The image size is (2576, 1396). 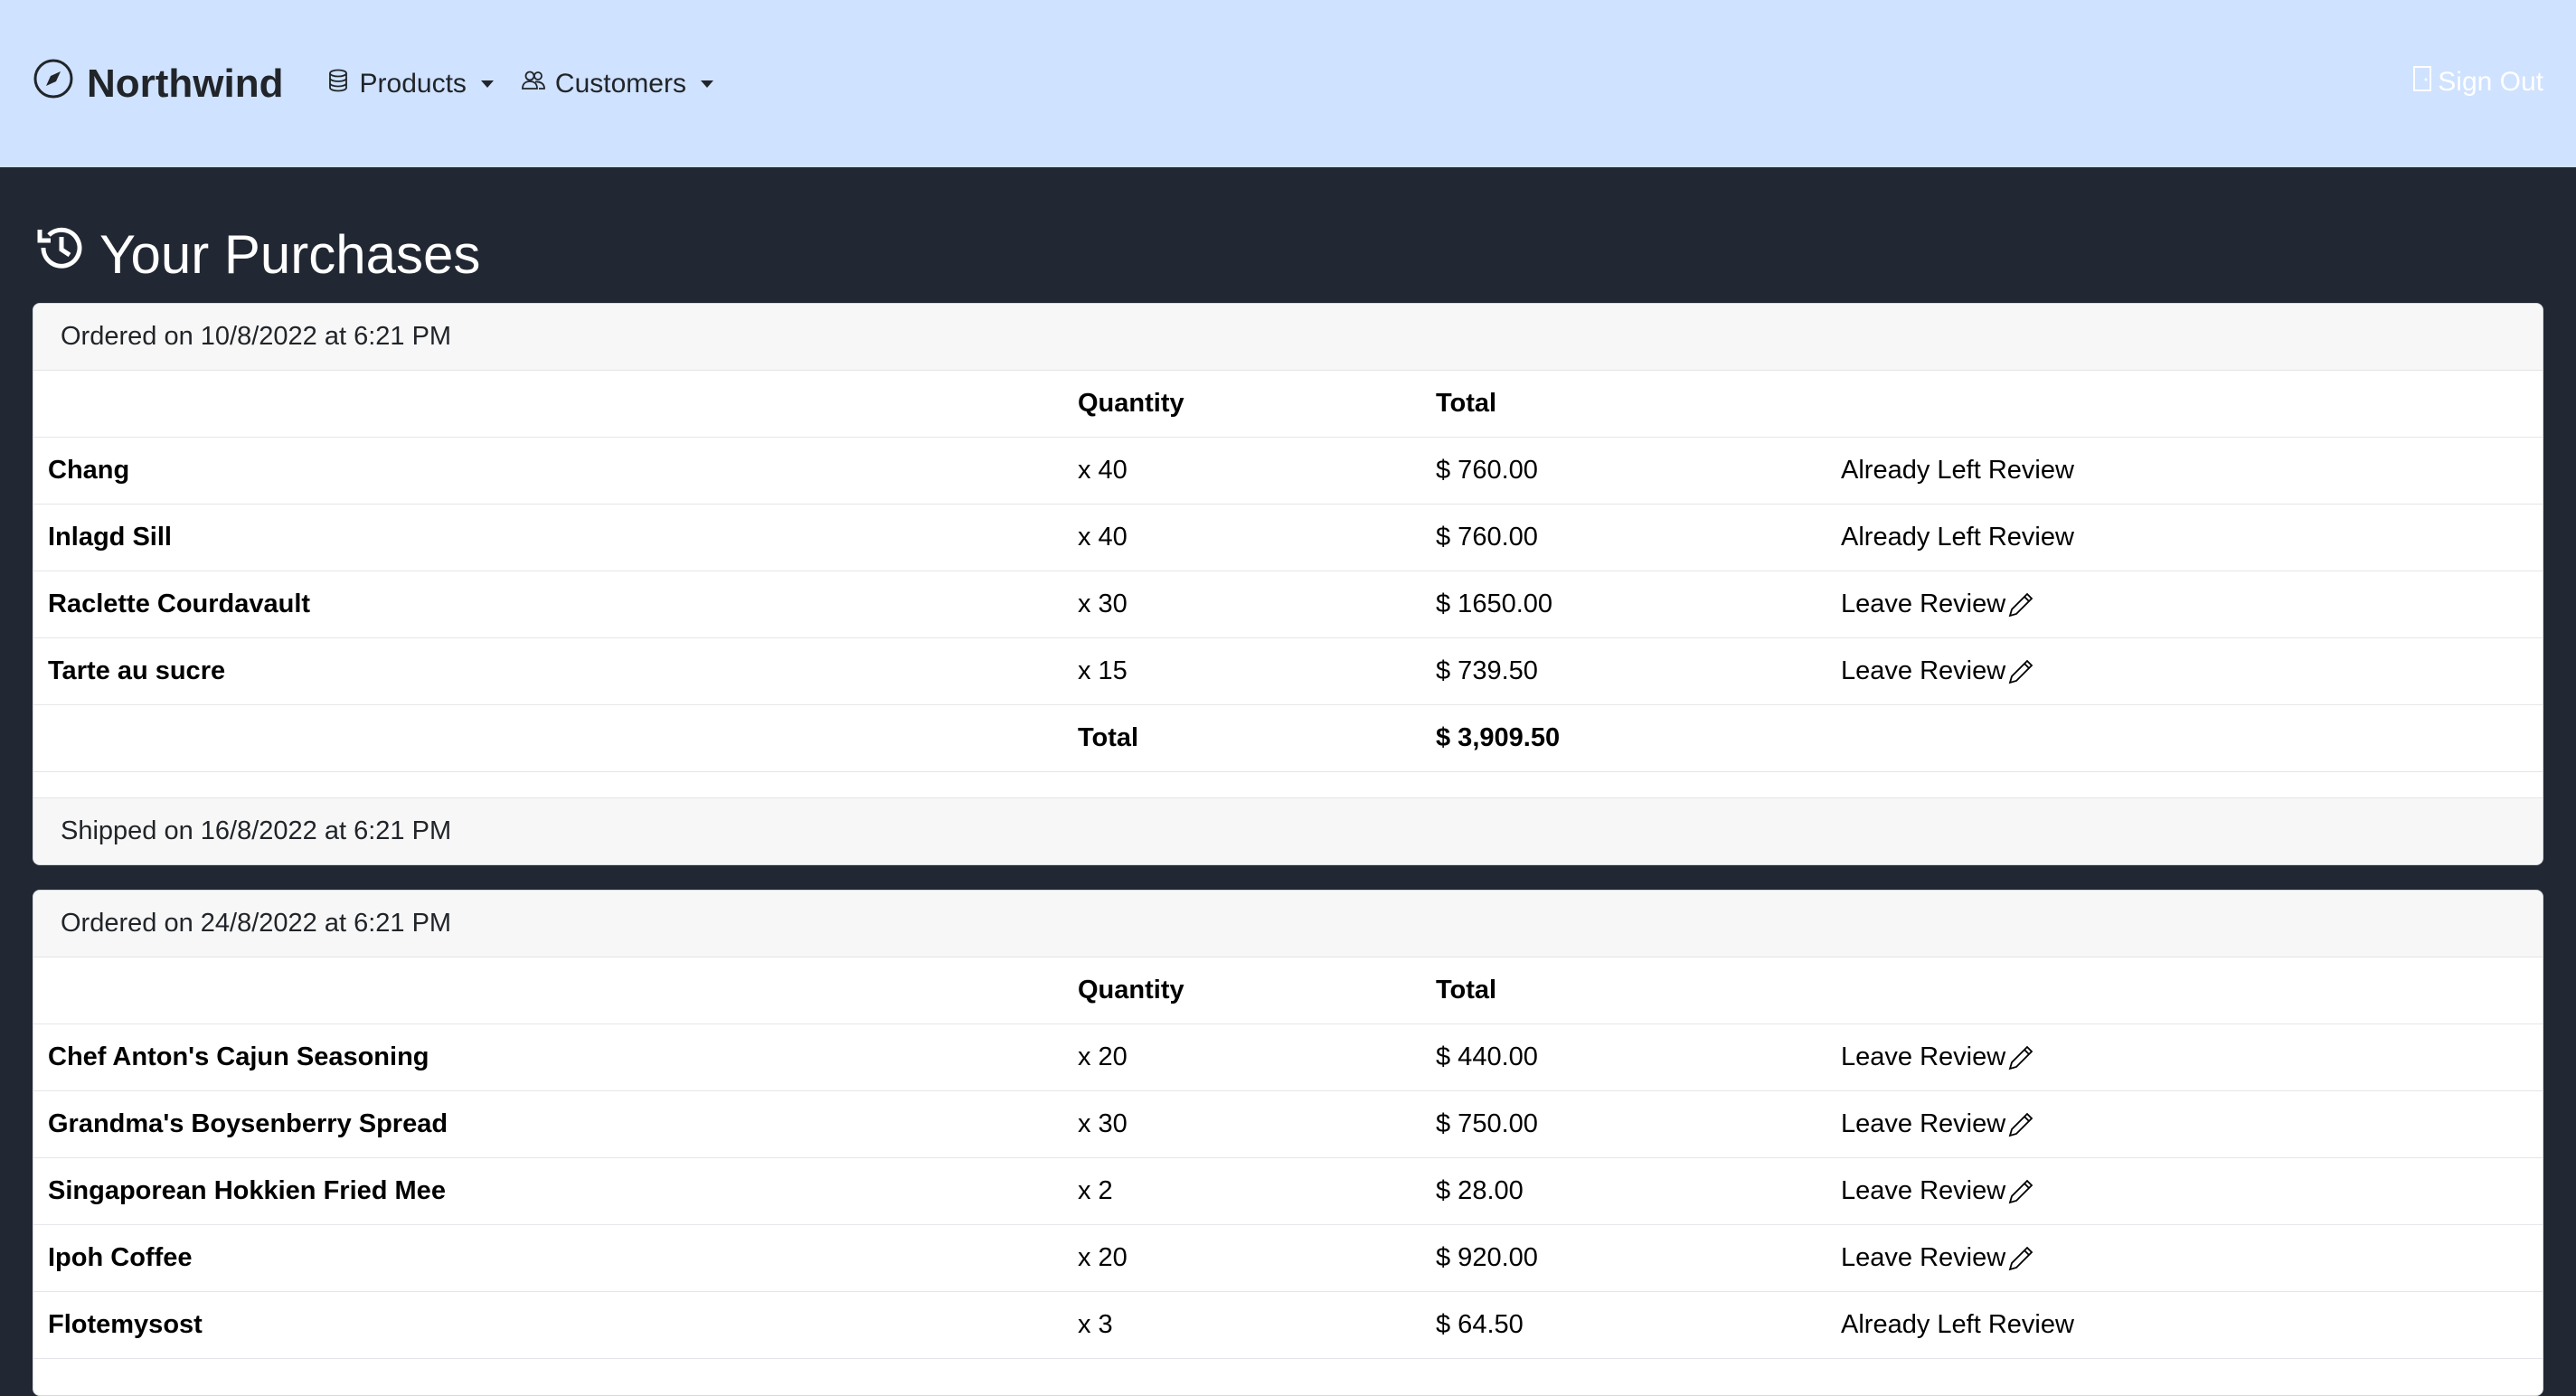 What do you see at coordinates (247, 1190) in the screenshot?
I see `product-name: Singaporean Hokkien Fried Mee` at bounding box center [247, 1190].